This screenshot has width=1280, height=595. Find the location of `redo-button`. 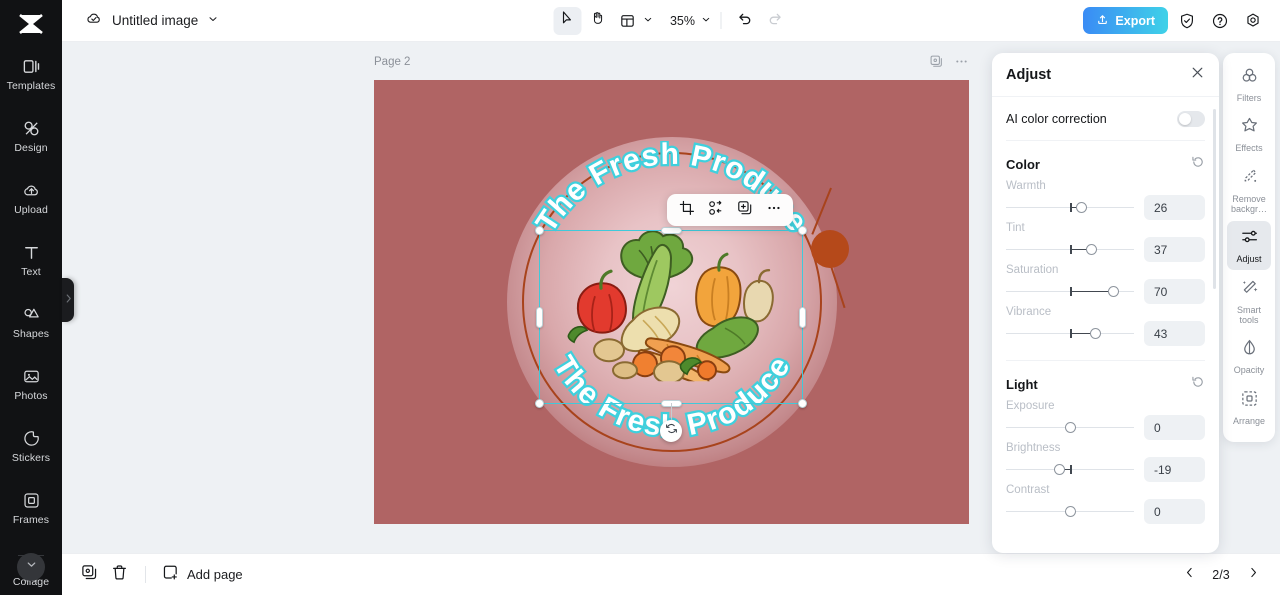

redo-button is located at coordinates (775, 21).